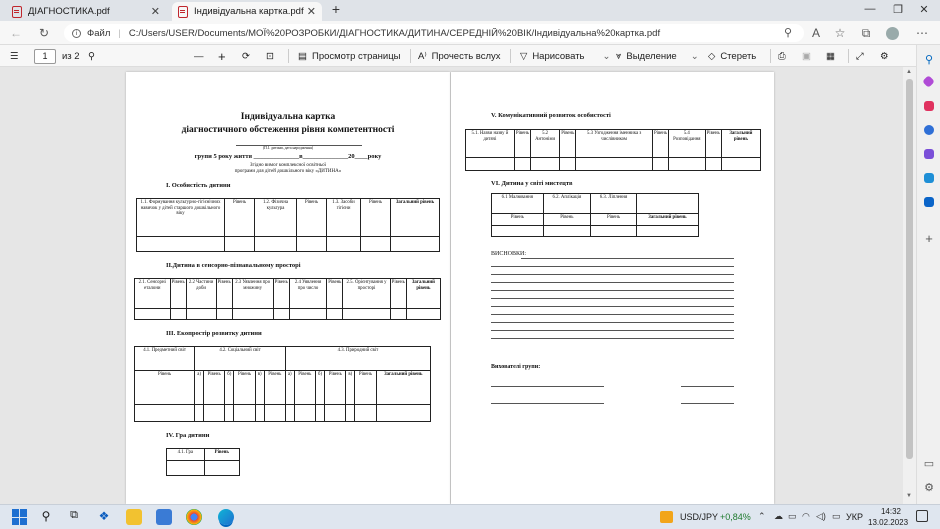 This screenshot has width=940, height=529. I want to click on tab-title: ДІАГНОСТИКА.pdf, so click(69, 11).